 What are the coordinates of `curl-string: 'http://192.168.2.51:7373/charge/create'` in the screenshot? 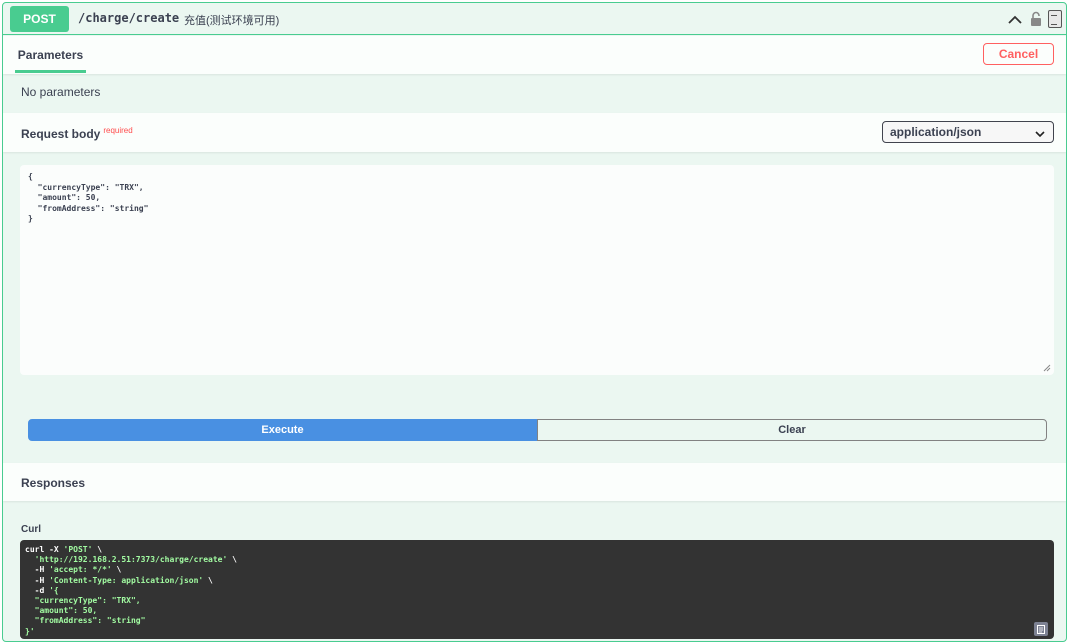 It's located at (131, 560).